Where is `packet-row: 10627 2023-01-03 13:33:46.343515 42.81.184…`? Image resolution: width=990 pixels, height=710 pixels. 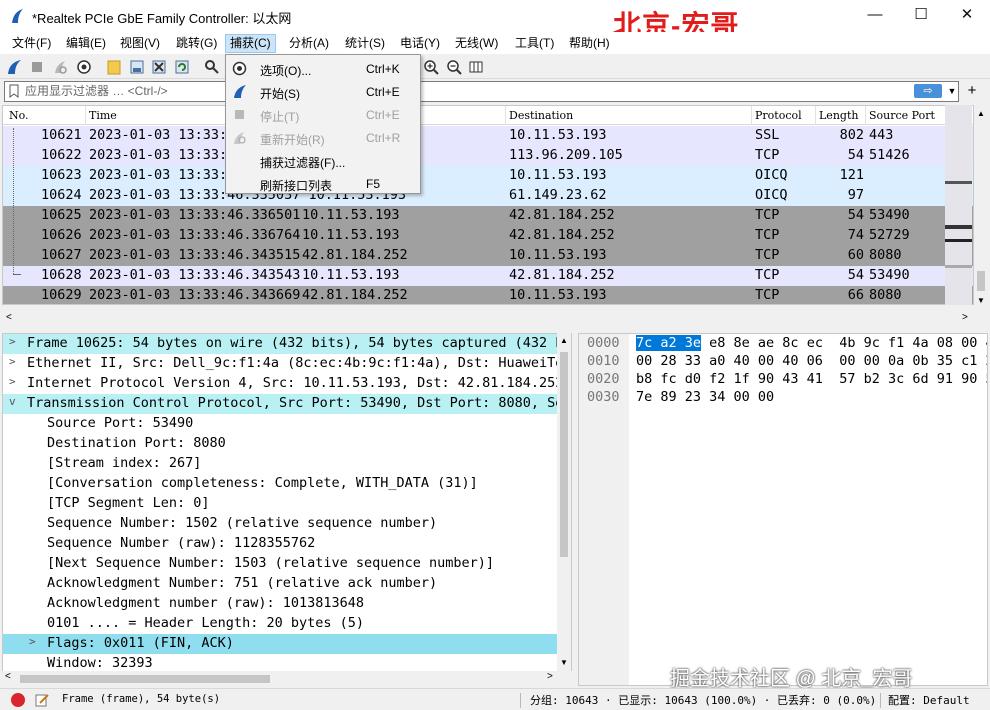 packet-row: 10627 2023-01-03 13:33:46.343515 42.81.184… is located at coordinates (488, 256).